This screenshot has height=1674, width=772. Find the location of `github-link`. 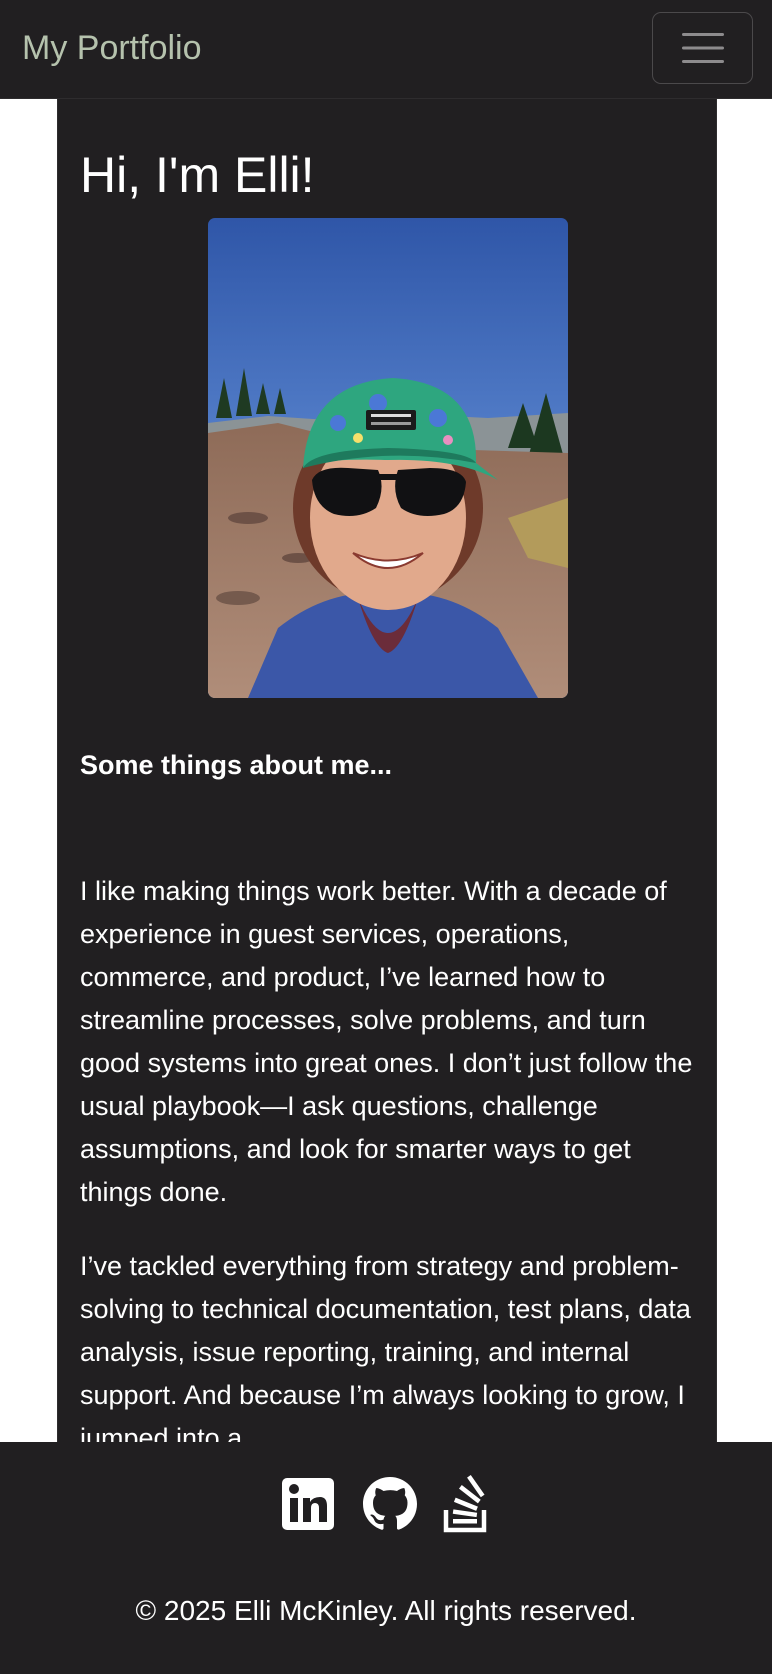

github-link is located at coordinates (390, 1504).